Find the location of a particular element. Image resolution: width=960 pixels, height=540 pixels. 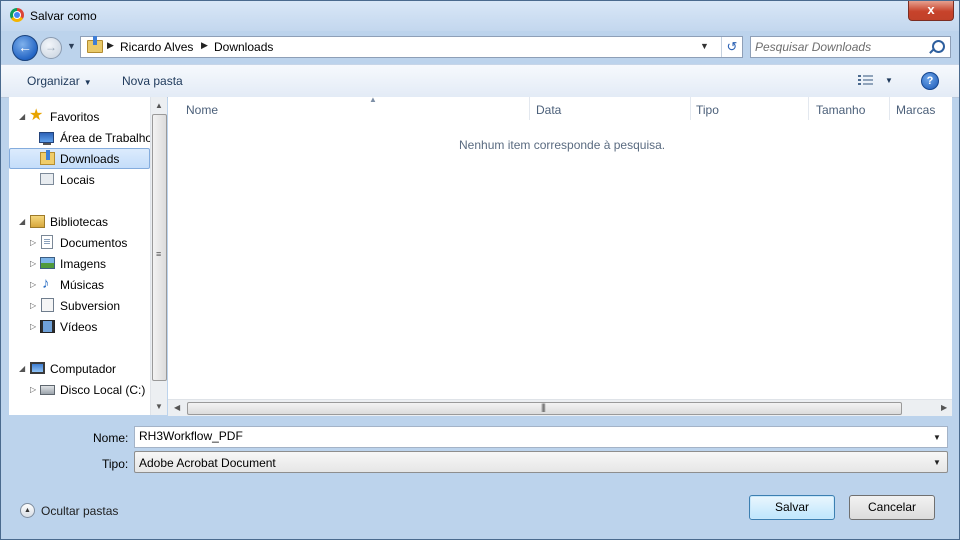

navigation-scrollbar: ▲ ≡ ▼ is located at coordinates (158, 256).